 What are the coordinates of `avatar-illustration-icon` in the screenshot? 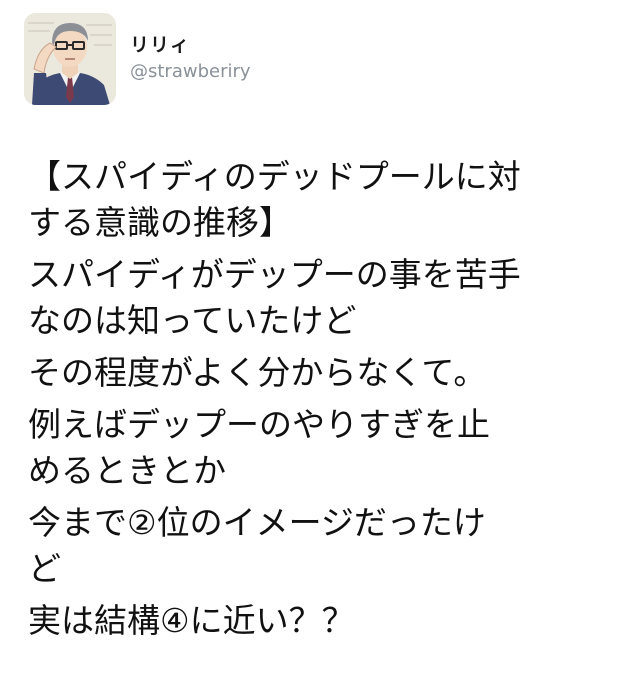 It's located at (70, 59).